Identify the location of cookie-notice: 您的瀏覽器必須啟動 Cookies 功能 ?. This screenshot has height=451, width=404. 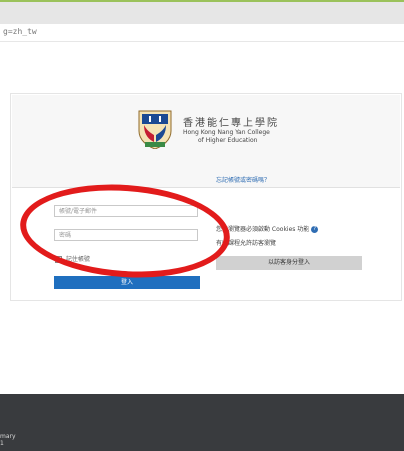
(267, 228).